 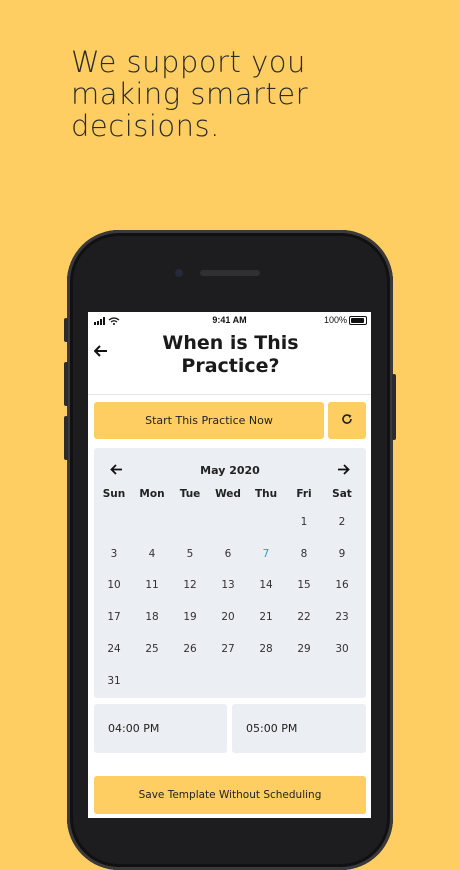 I want to click on calendar-day: 31, so click(x=114, y=681).